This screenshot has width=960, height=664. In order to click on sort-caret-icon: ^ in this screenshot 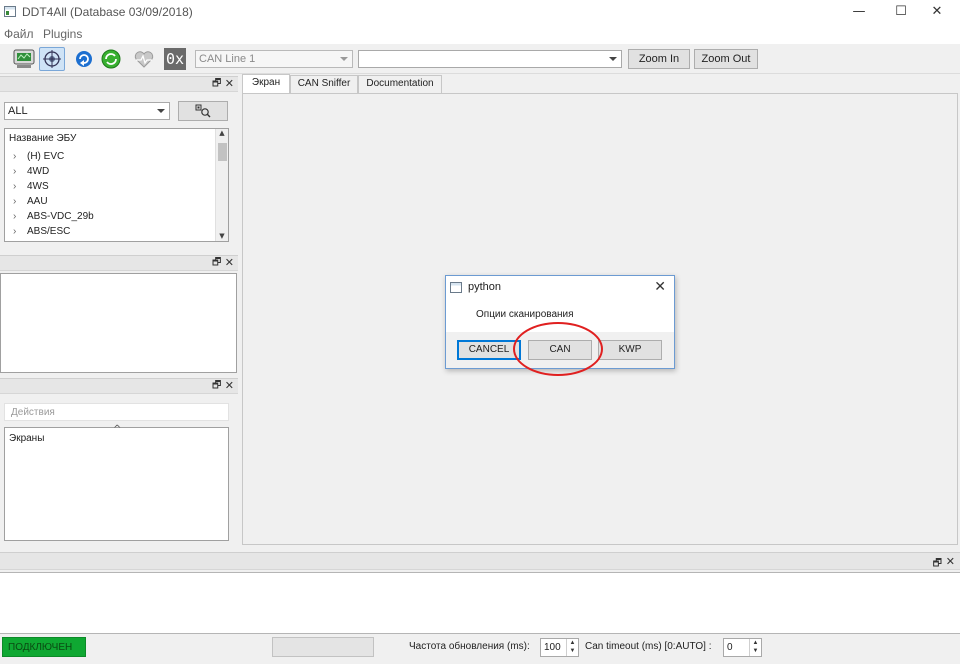, I will do `click(117, 429)`.